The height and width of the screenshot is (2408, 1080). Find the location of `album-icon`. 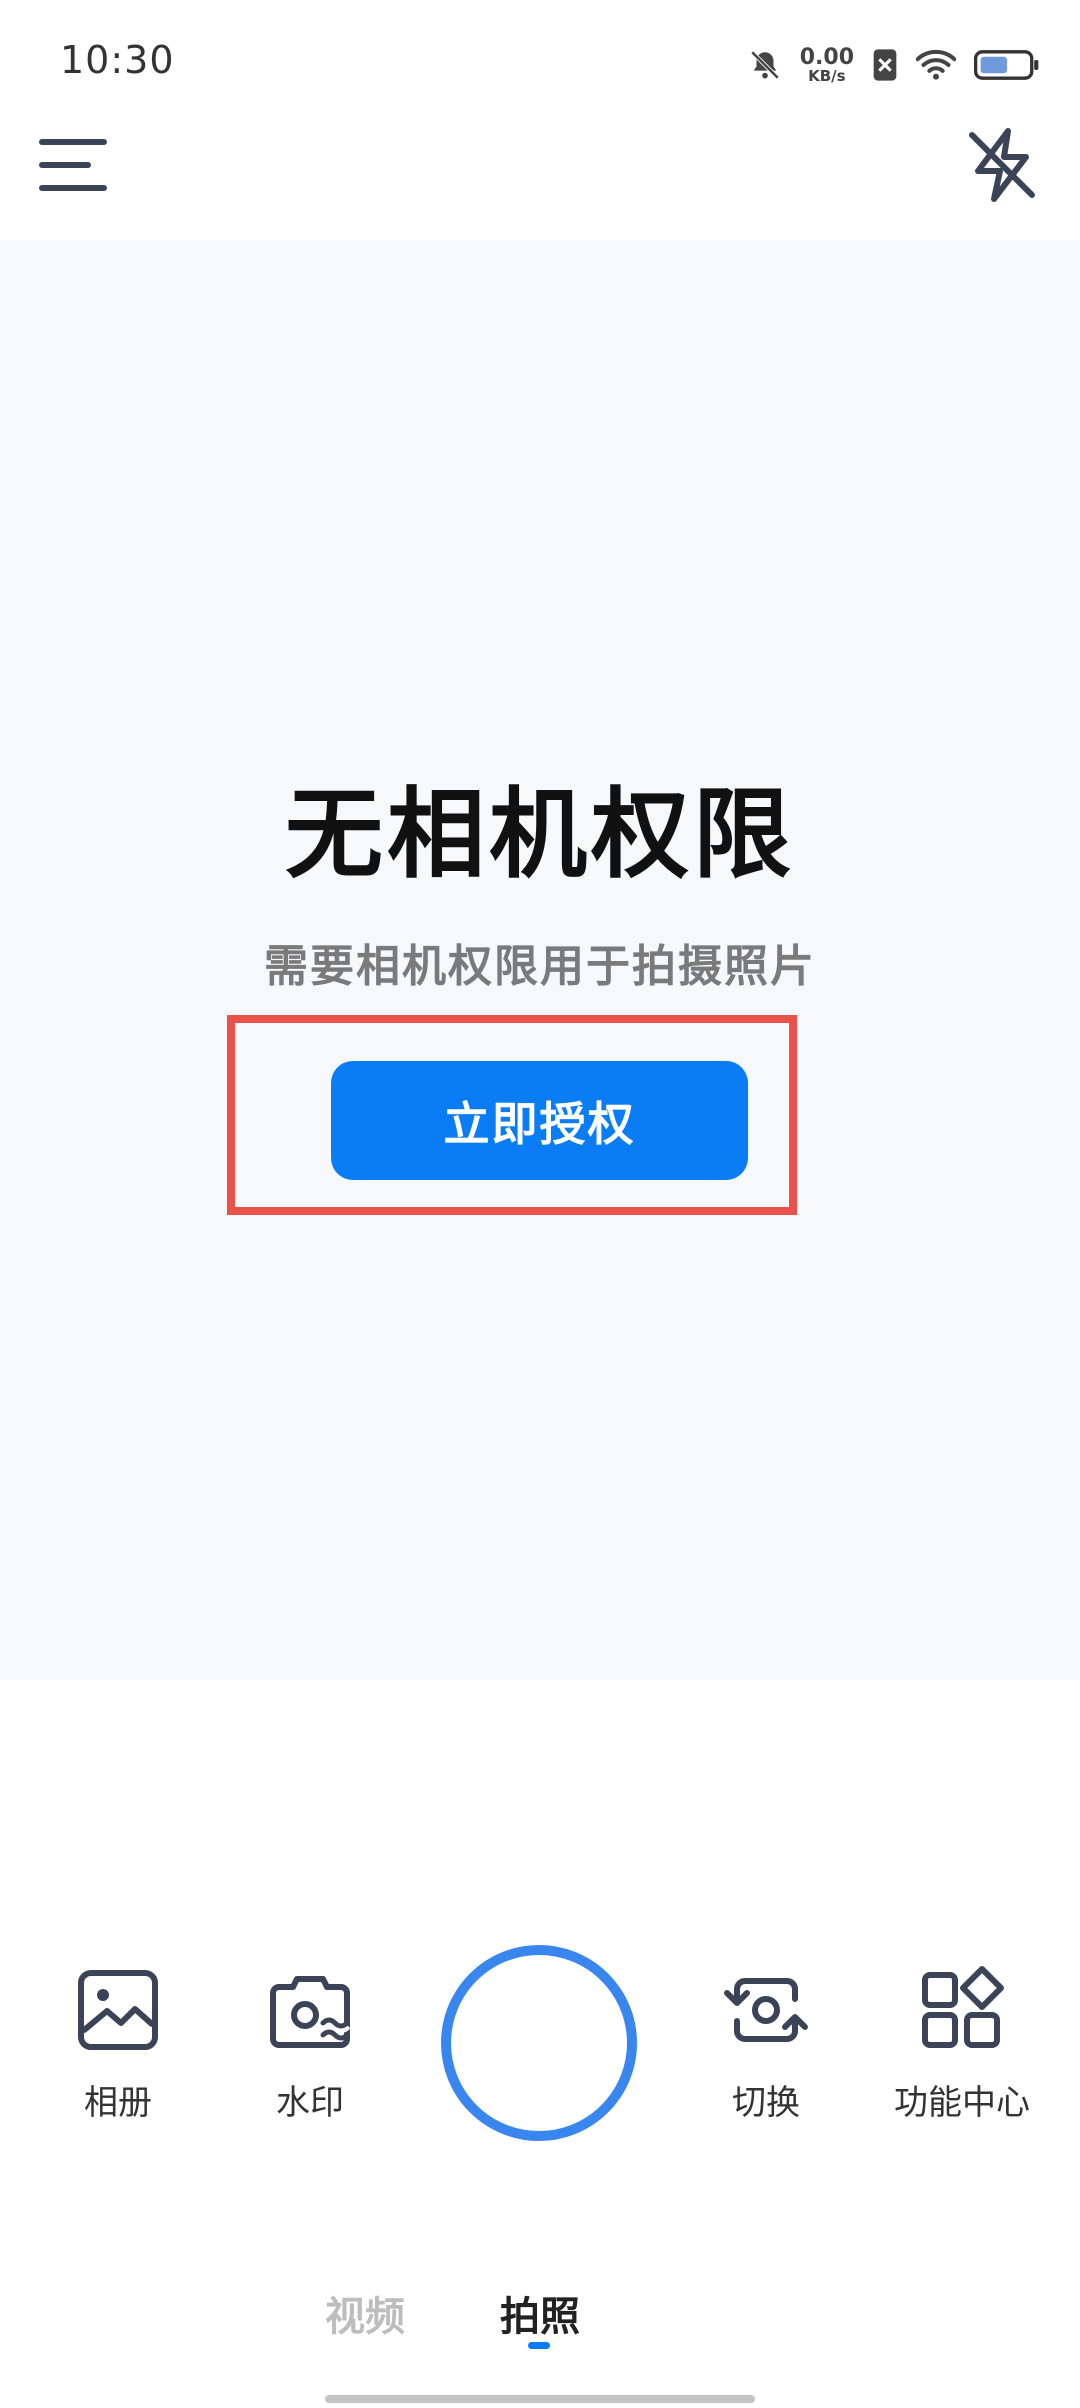

album-icon is located at coordinates (118, 2010).